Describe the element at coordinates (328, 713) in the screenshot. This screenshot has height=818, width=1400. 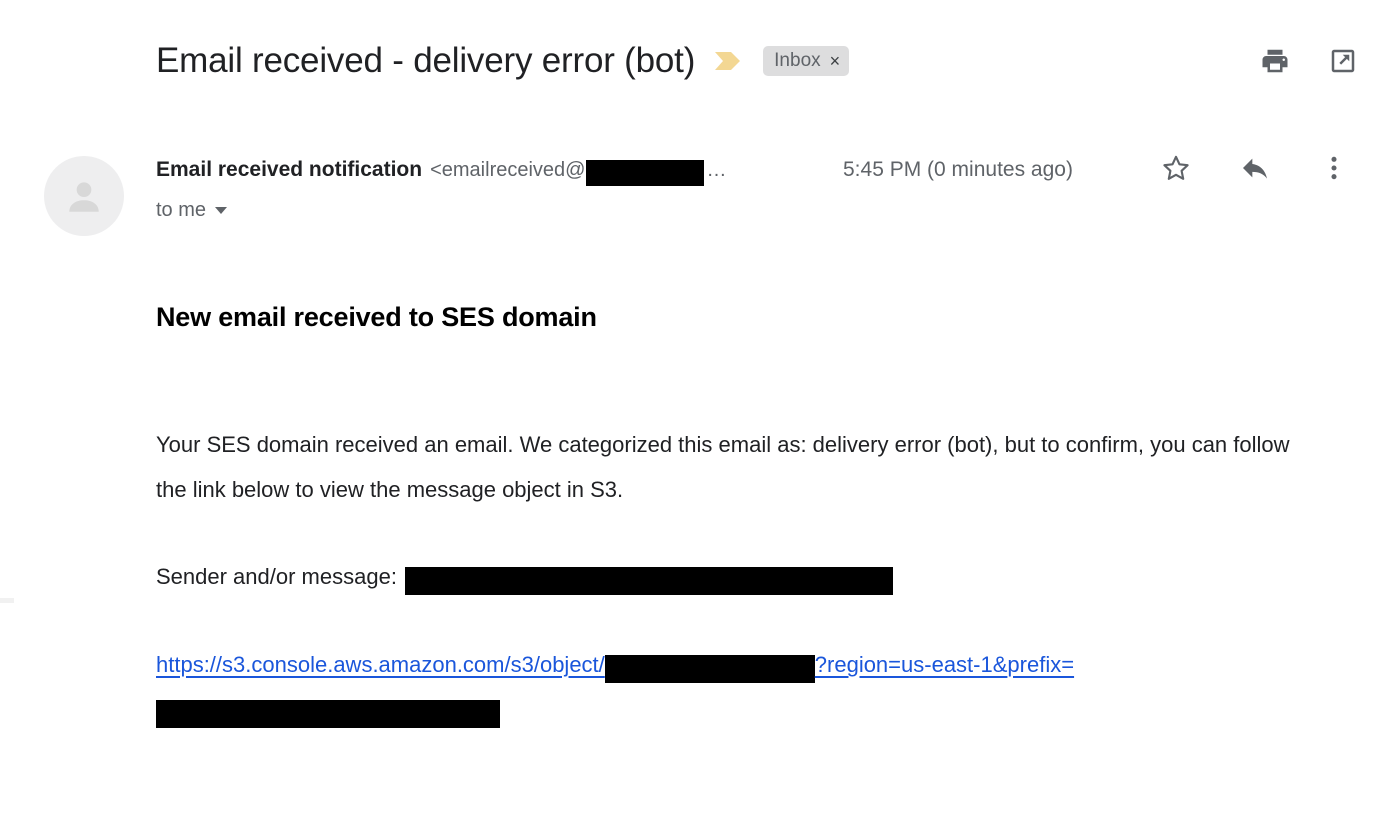
I see `redaction-bar-link-prefix` at that location.